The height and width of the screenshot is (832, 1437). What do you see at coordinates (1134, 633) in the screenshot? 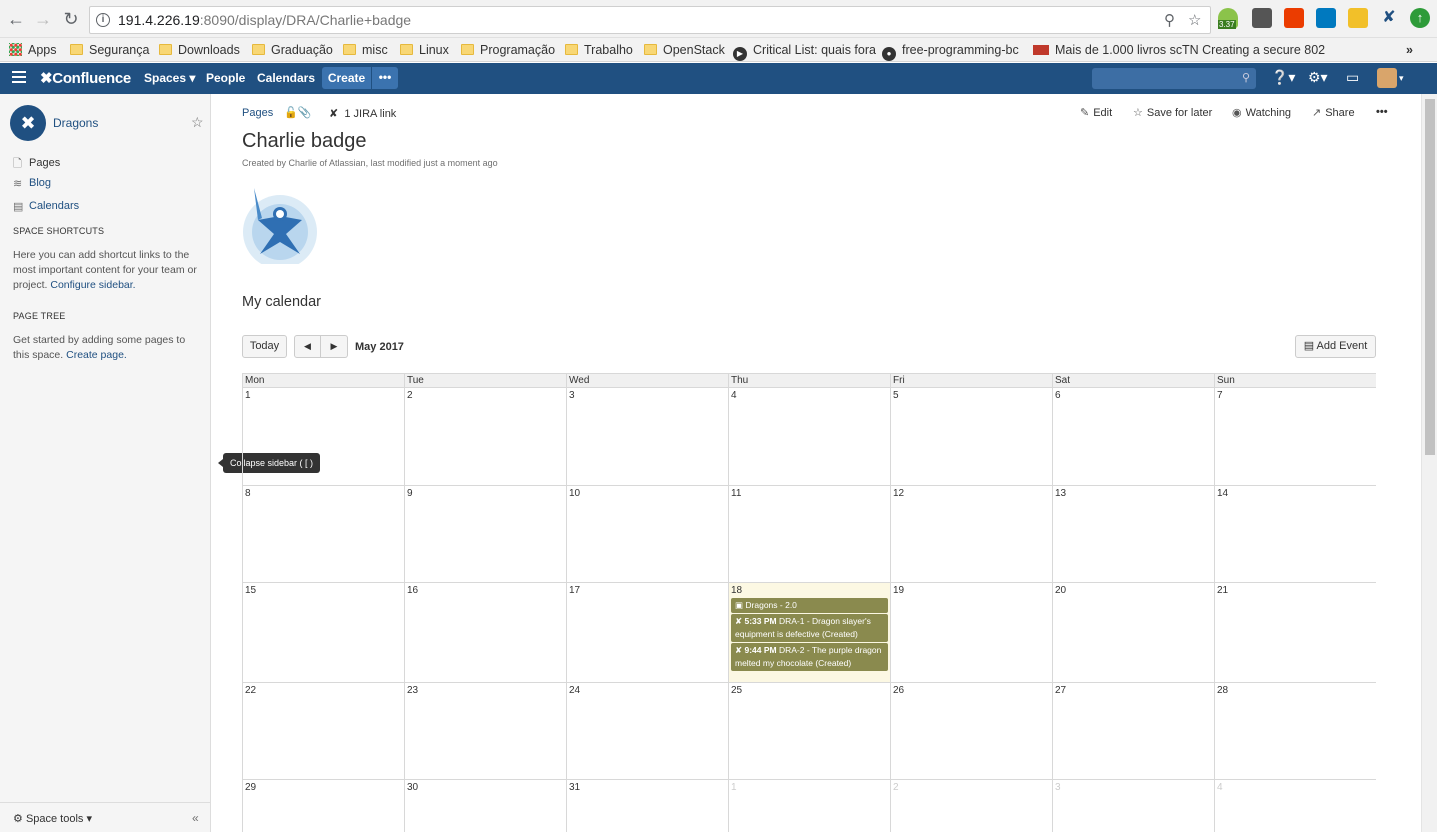
I see `calendar-day-cell: 20` at bounding box center [1134, 633].